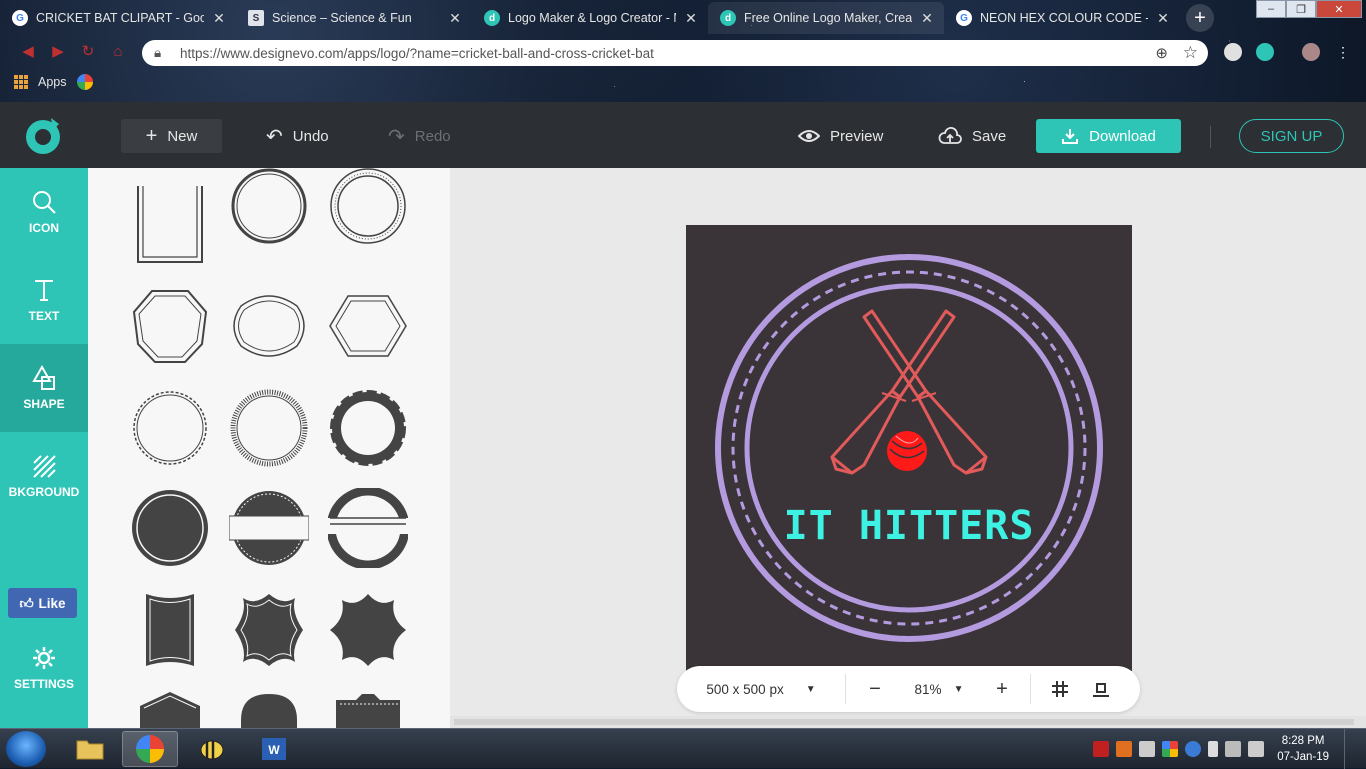  I want to click on window-controls: – ❐ ✕, so click(1309, 9).